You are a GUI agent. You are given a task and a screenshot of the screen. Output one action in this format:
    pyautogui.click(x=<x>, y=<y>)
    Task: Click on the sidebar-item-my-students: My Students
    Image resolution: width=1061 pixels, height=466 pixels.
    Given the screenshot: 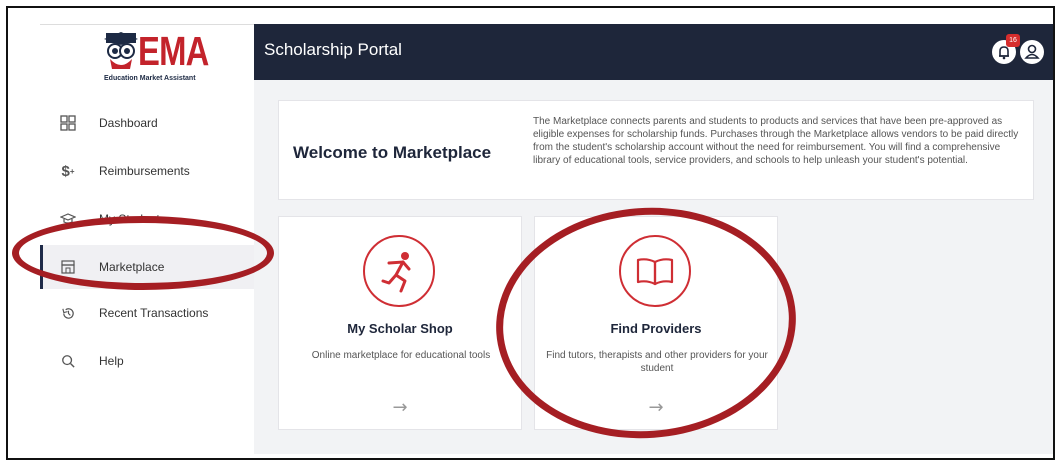 What is the action you would take?
    pyautogui.click(x=147, y=219)
    